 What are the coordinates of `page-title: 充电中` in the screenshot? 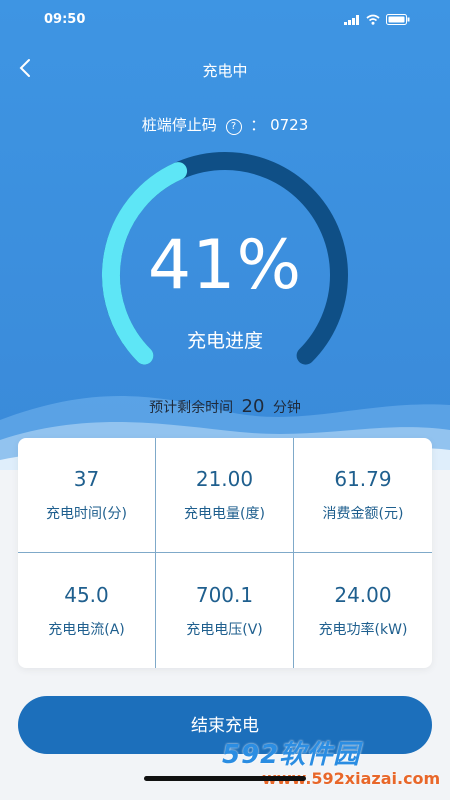 It's located at (225, 71).